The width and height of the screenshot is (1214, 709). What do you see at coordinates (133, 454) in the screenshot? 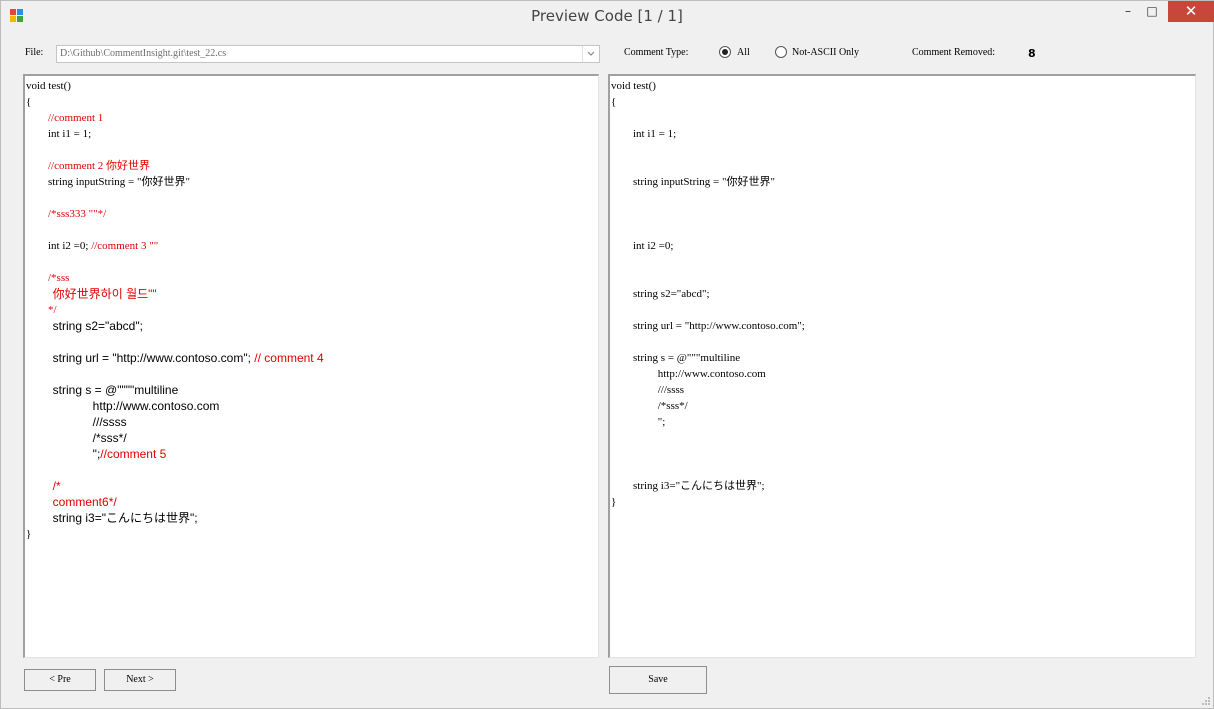
I see `code-comment: //comment 5` at bounding box center [133, 454].